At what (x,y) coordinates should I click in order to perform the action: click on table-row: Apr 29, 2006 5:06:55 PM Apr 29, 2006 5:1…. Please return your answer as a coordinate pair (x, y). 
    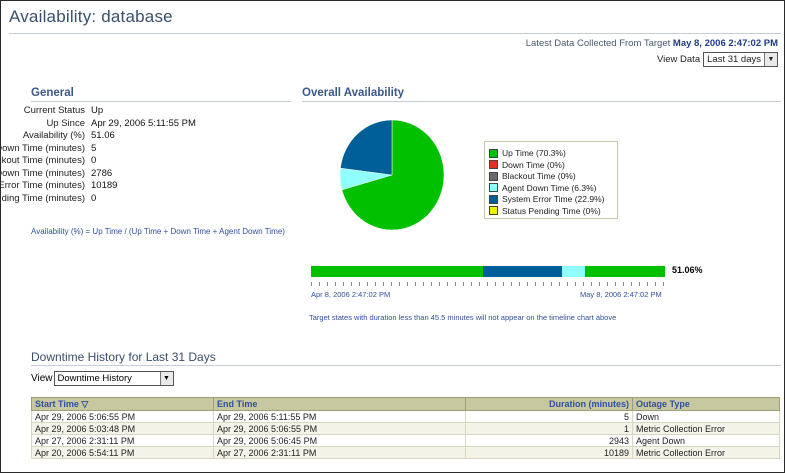
    Looking at the image, I should click on (405, 416).